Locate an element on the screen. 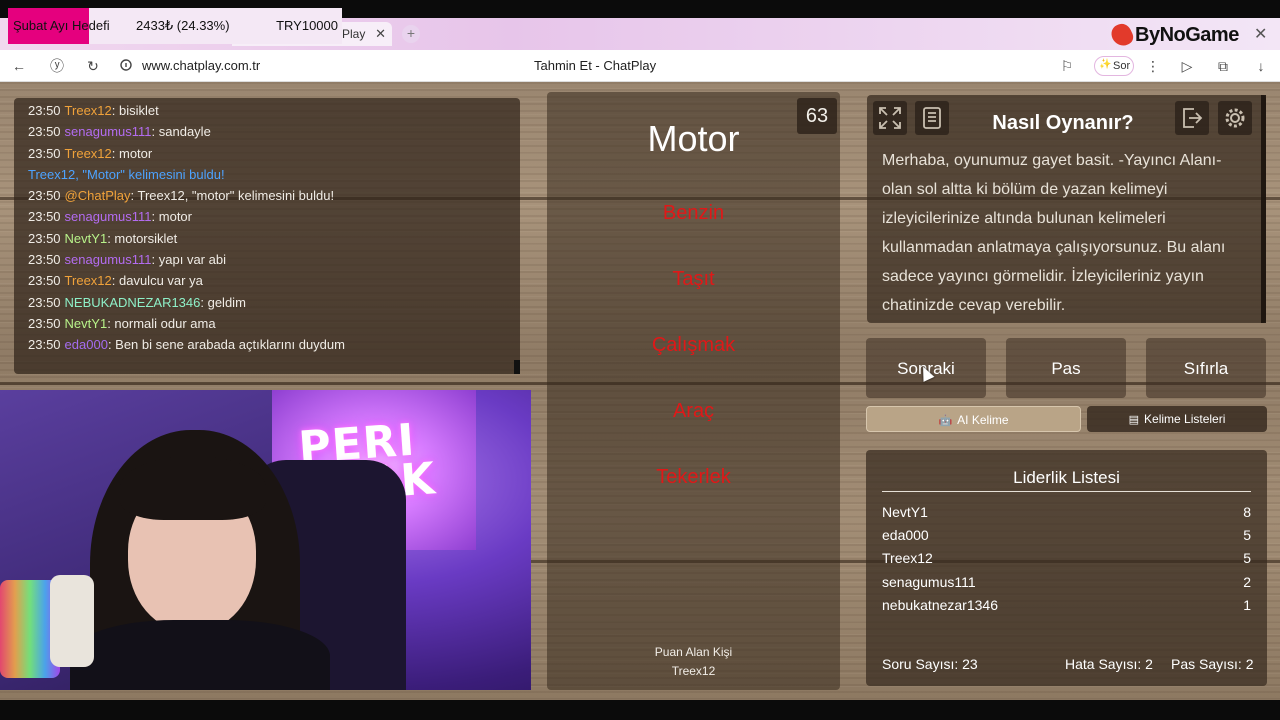 The image size is (1280, 720). chat-message: 23:50 NevtY1: normali odur ama is located at coordinates (274, 326).